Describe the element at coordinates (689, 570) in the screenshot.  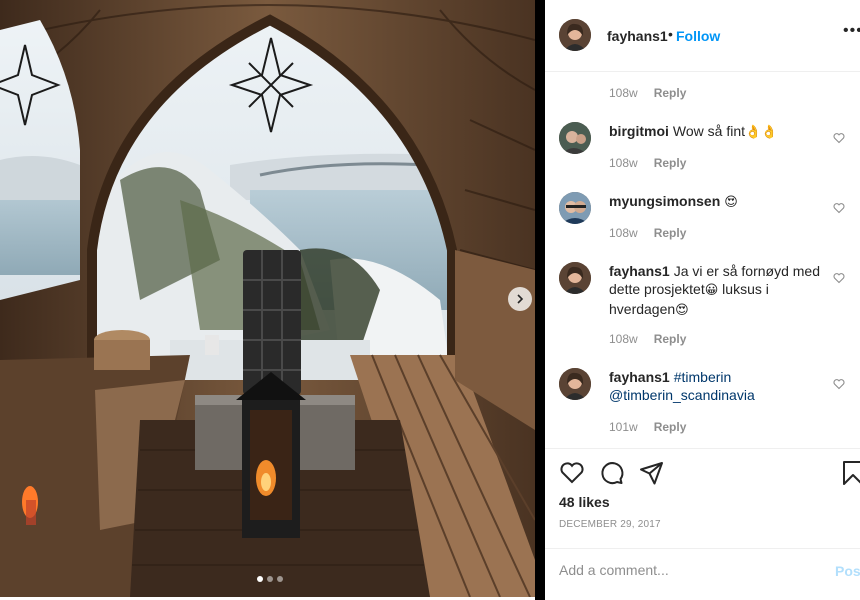
I see `add-comment-input` at that location.